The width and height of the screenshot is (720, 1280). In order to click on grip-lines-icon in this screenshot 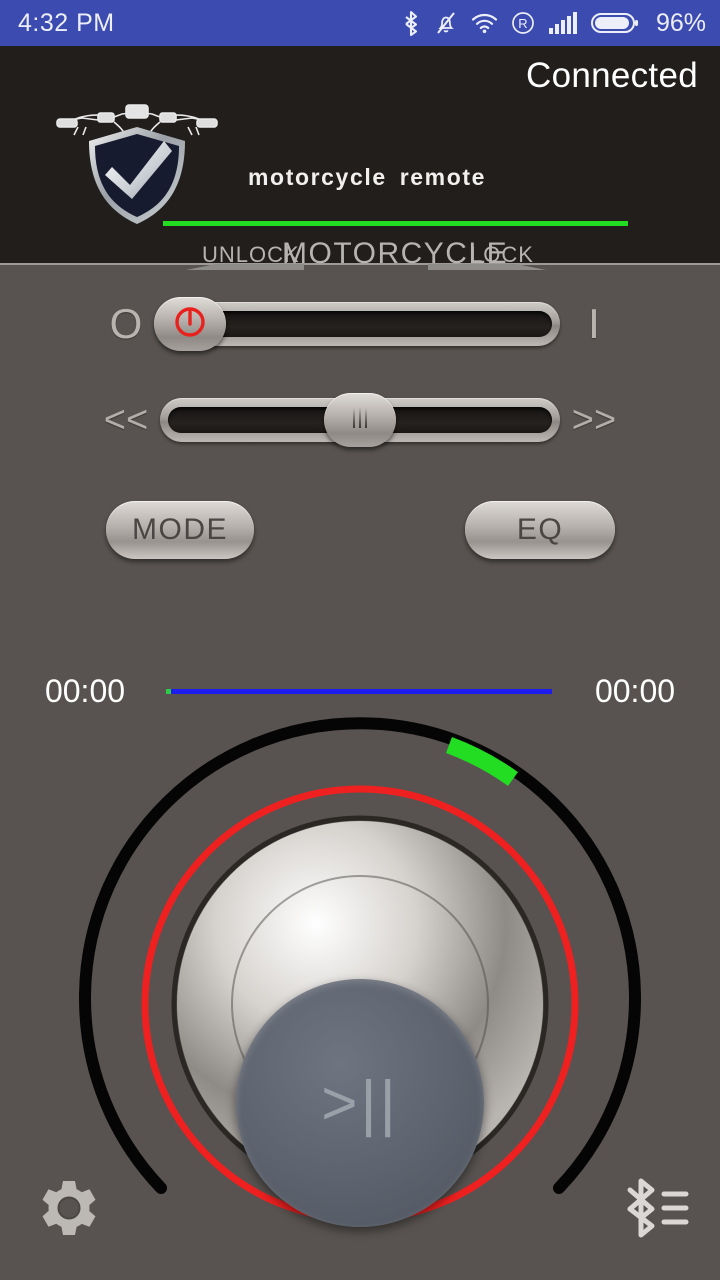, I will do `click(360, 420)`.